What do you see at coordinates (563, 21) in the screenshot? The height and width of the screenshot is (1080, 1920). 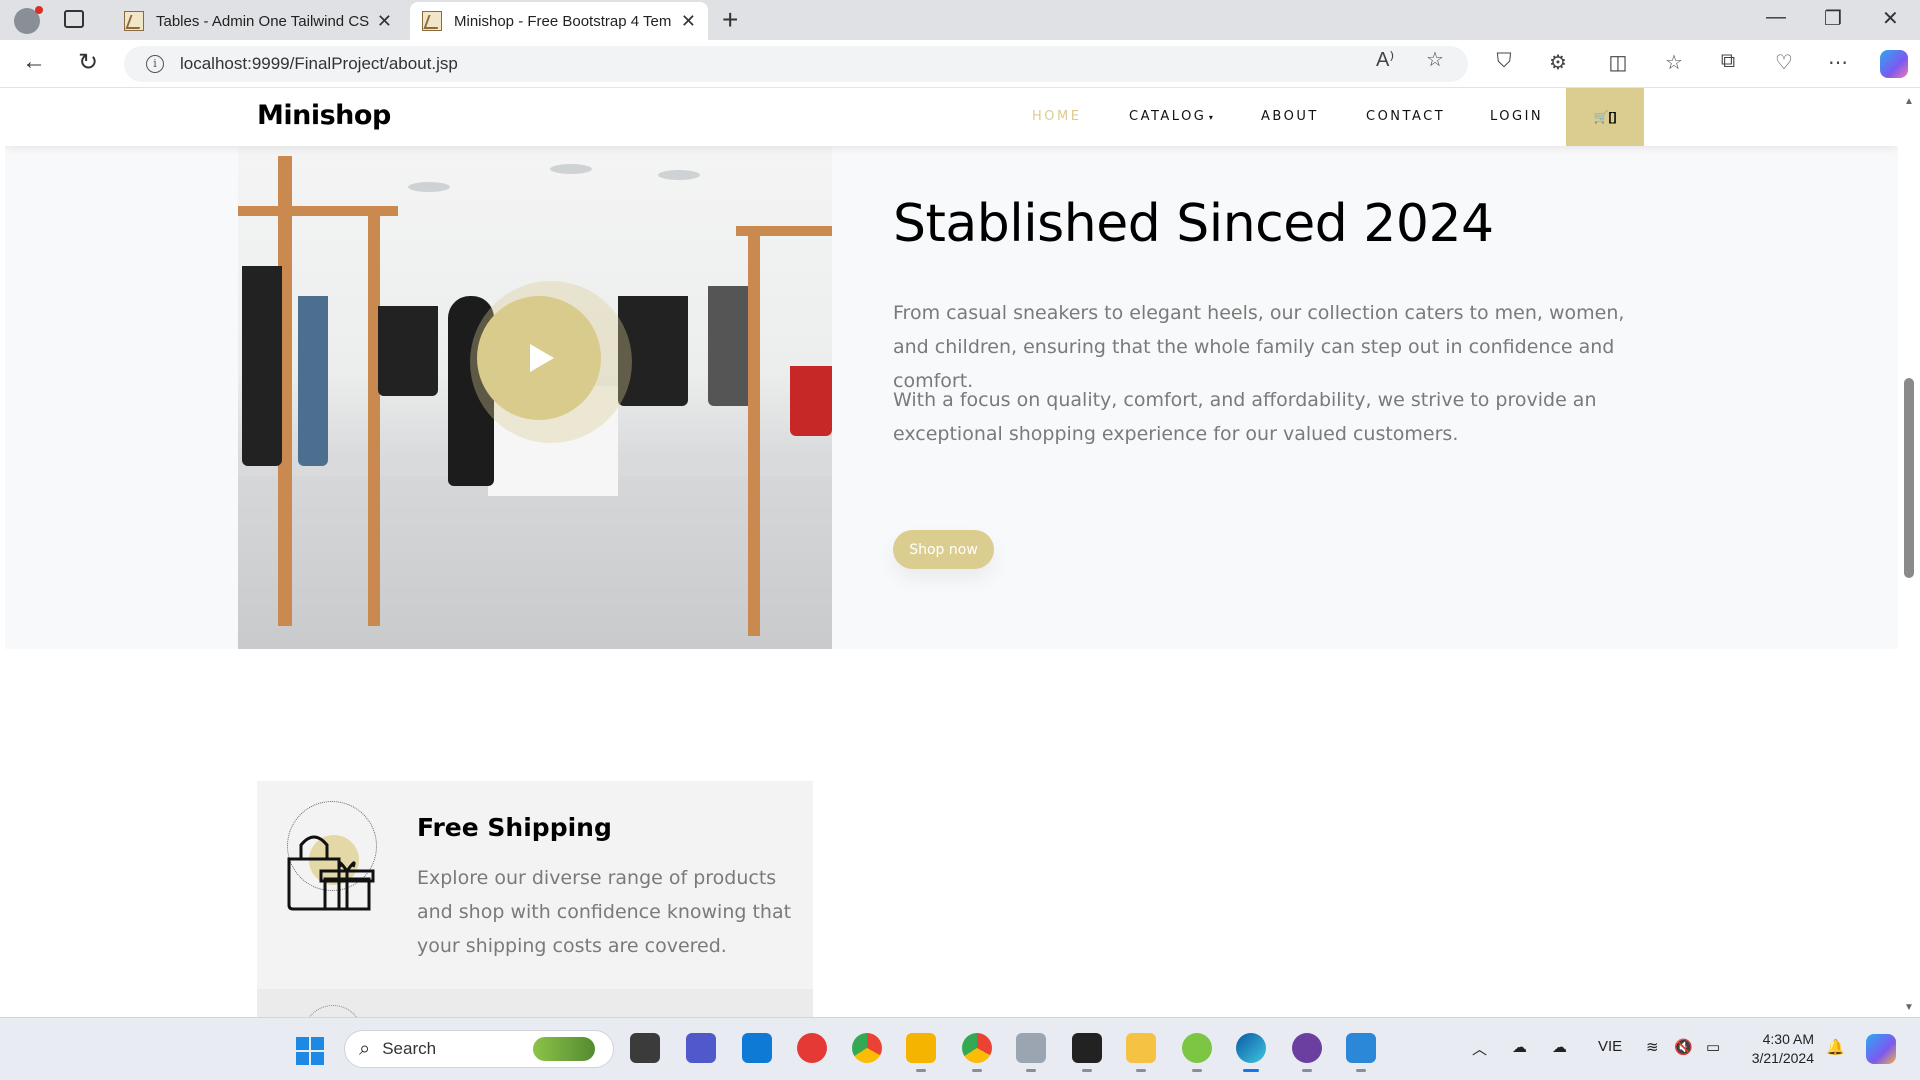 I see `tab-title: Minishop - Free Bootstrap 4 Tem` at bounding box center [563, 21].